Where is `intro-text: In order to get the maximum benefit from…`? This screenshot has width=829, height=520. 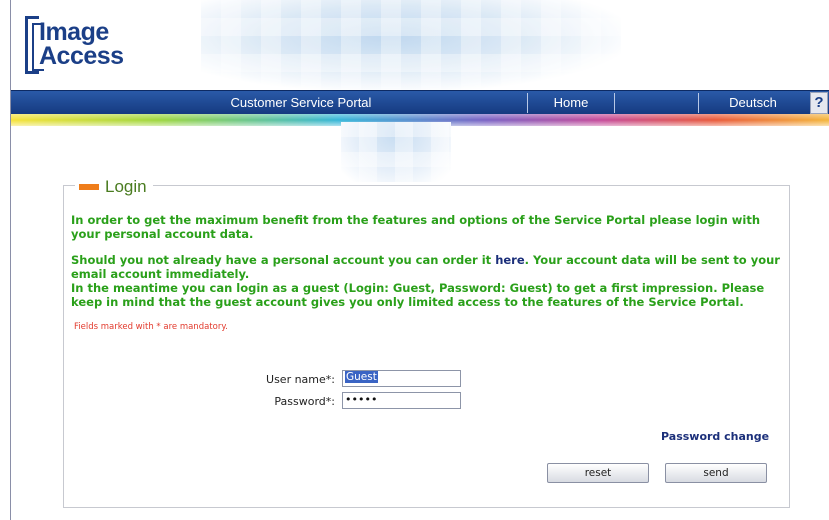
intro-text: In order to get the maximum benefit from… is located at coordinates (416, 227).